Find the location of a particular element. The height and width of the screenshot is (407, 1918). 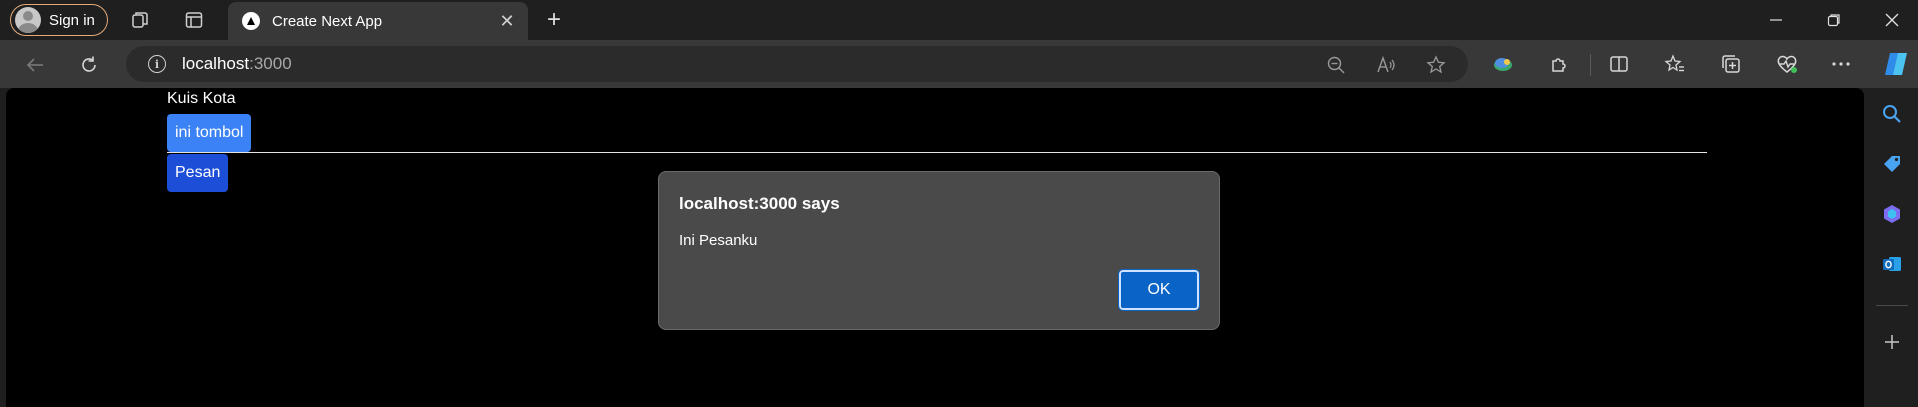

dialog-message: Ini Pesanku is located at coordinates (718, 240).